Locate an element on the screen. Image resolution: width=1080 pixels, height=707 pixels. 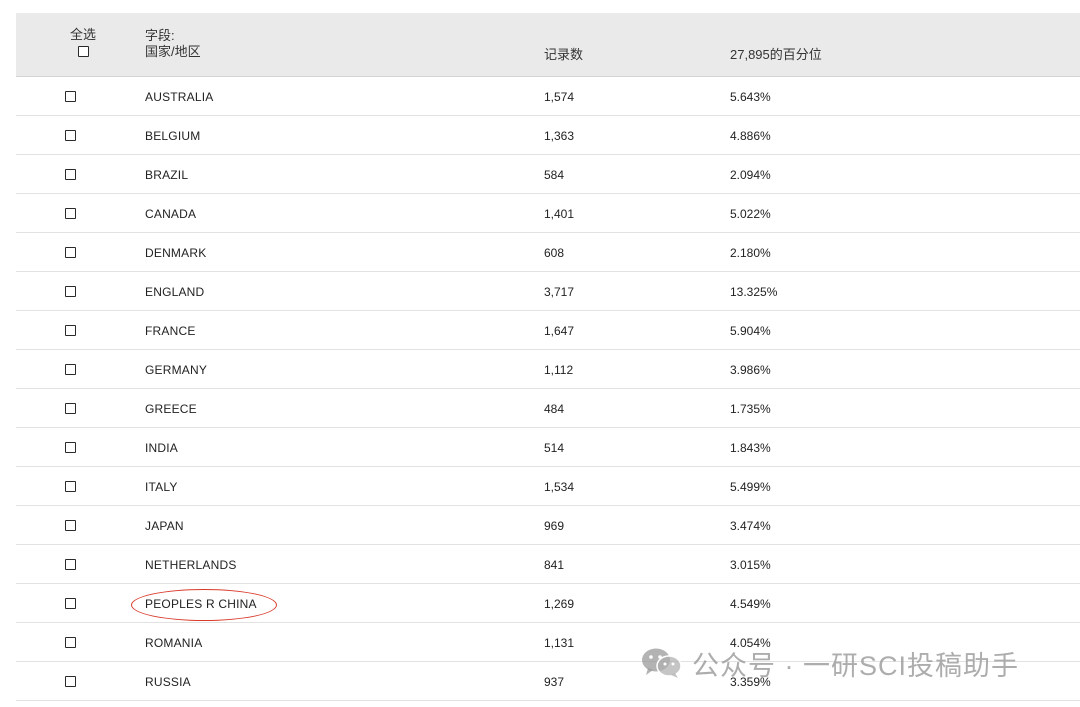
records-cell: 841 is located at coordinates (554, 565).